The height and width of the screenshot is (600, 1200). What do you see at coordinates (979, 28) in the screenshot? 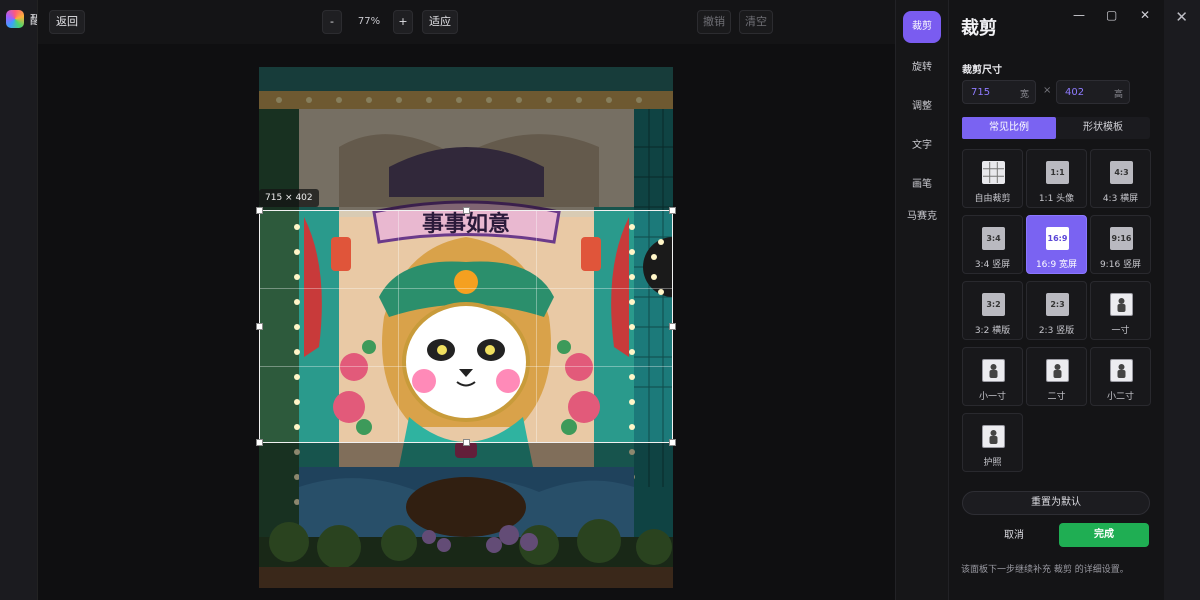
I see `panel-title: 裁剪` at bounding box center [979, 28].